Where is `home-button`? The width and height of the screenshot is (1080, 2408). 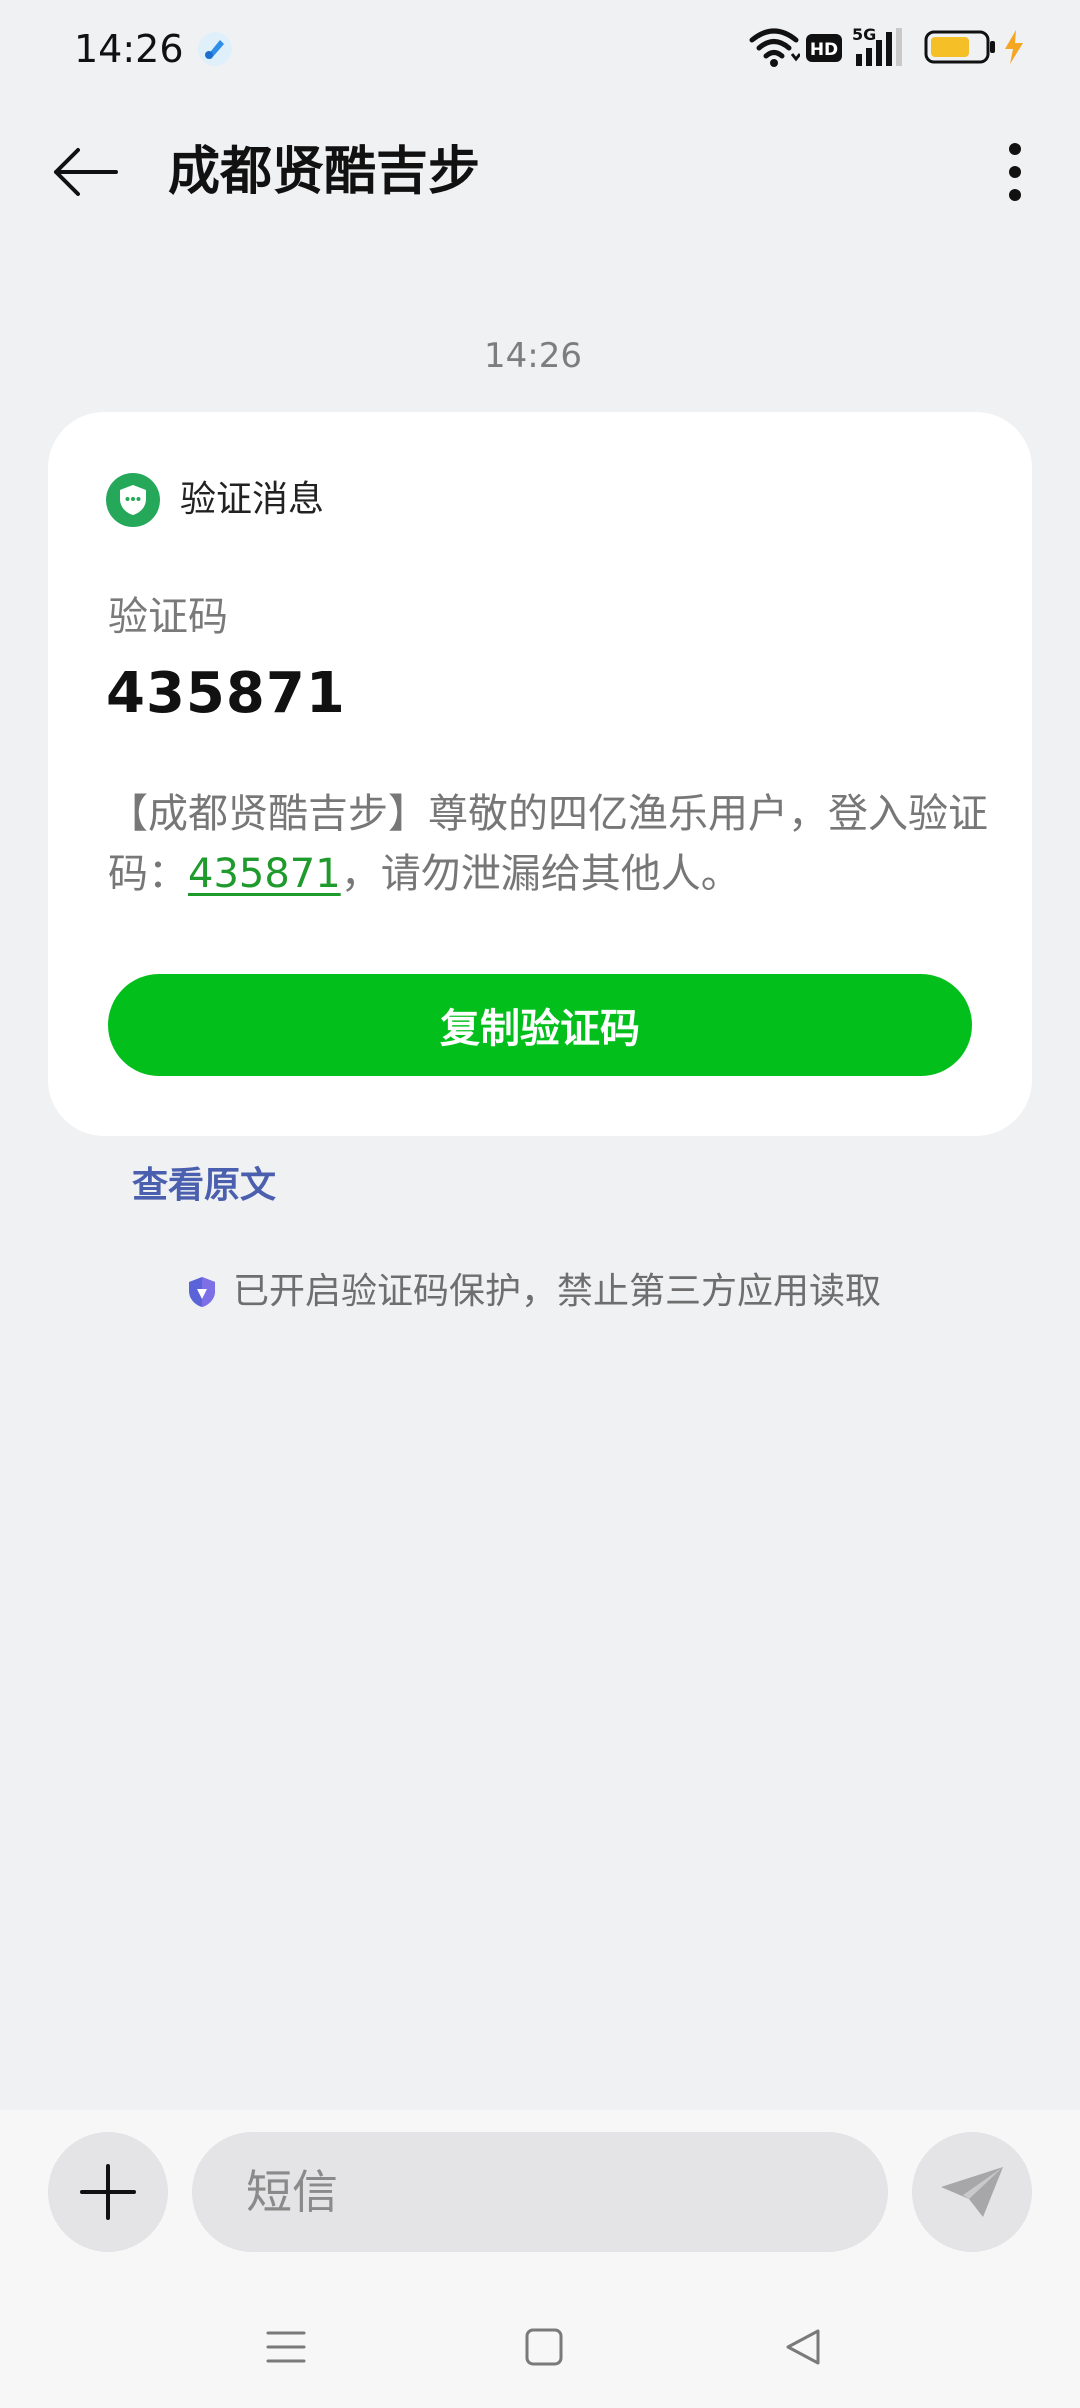 home-button is located at coordinates (544, 2347).